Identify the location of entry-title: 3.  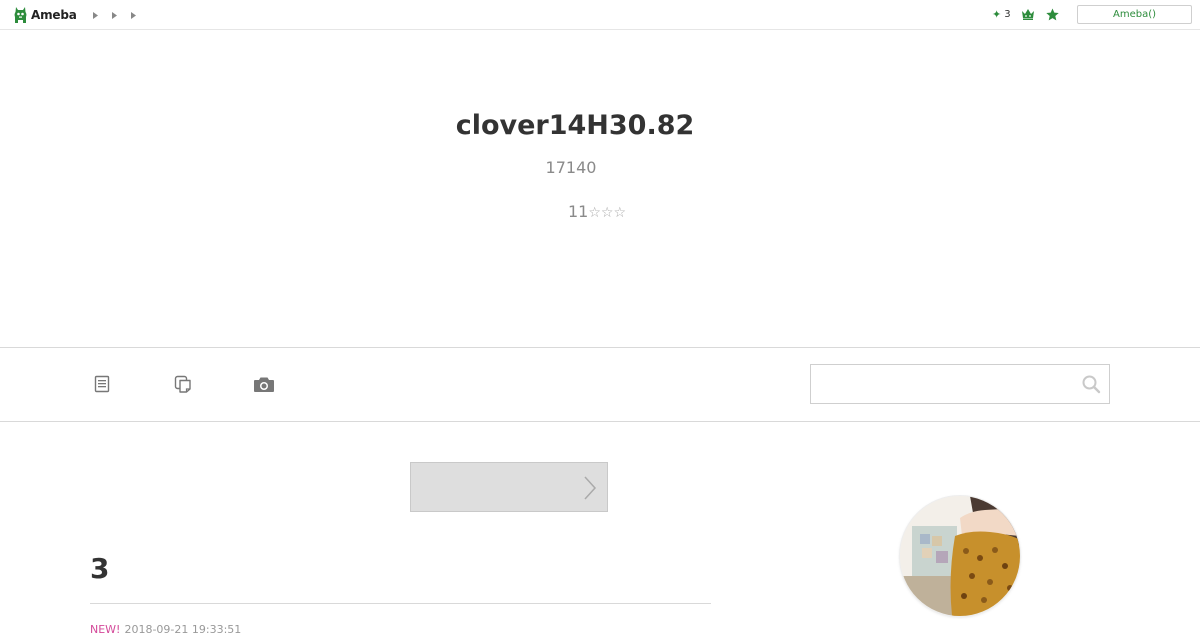
(99, 568).